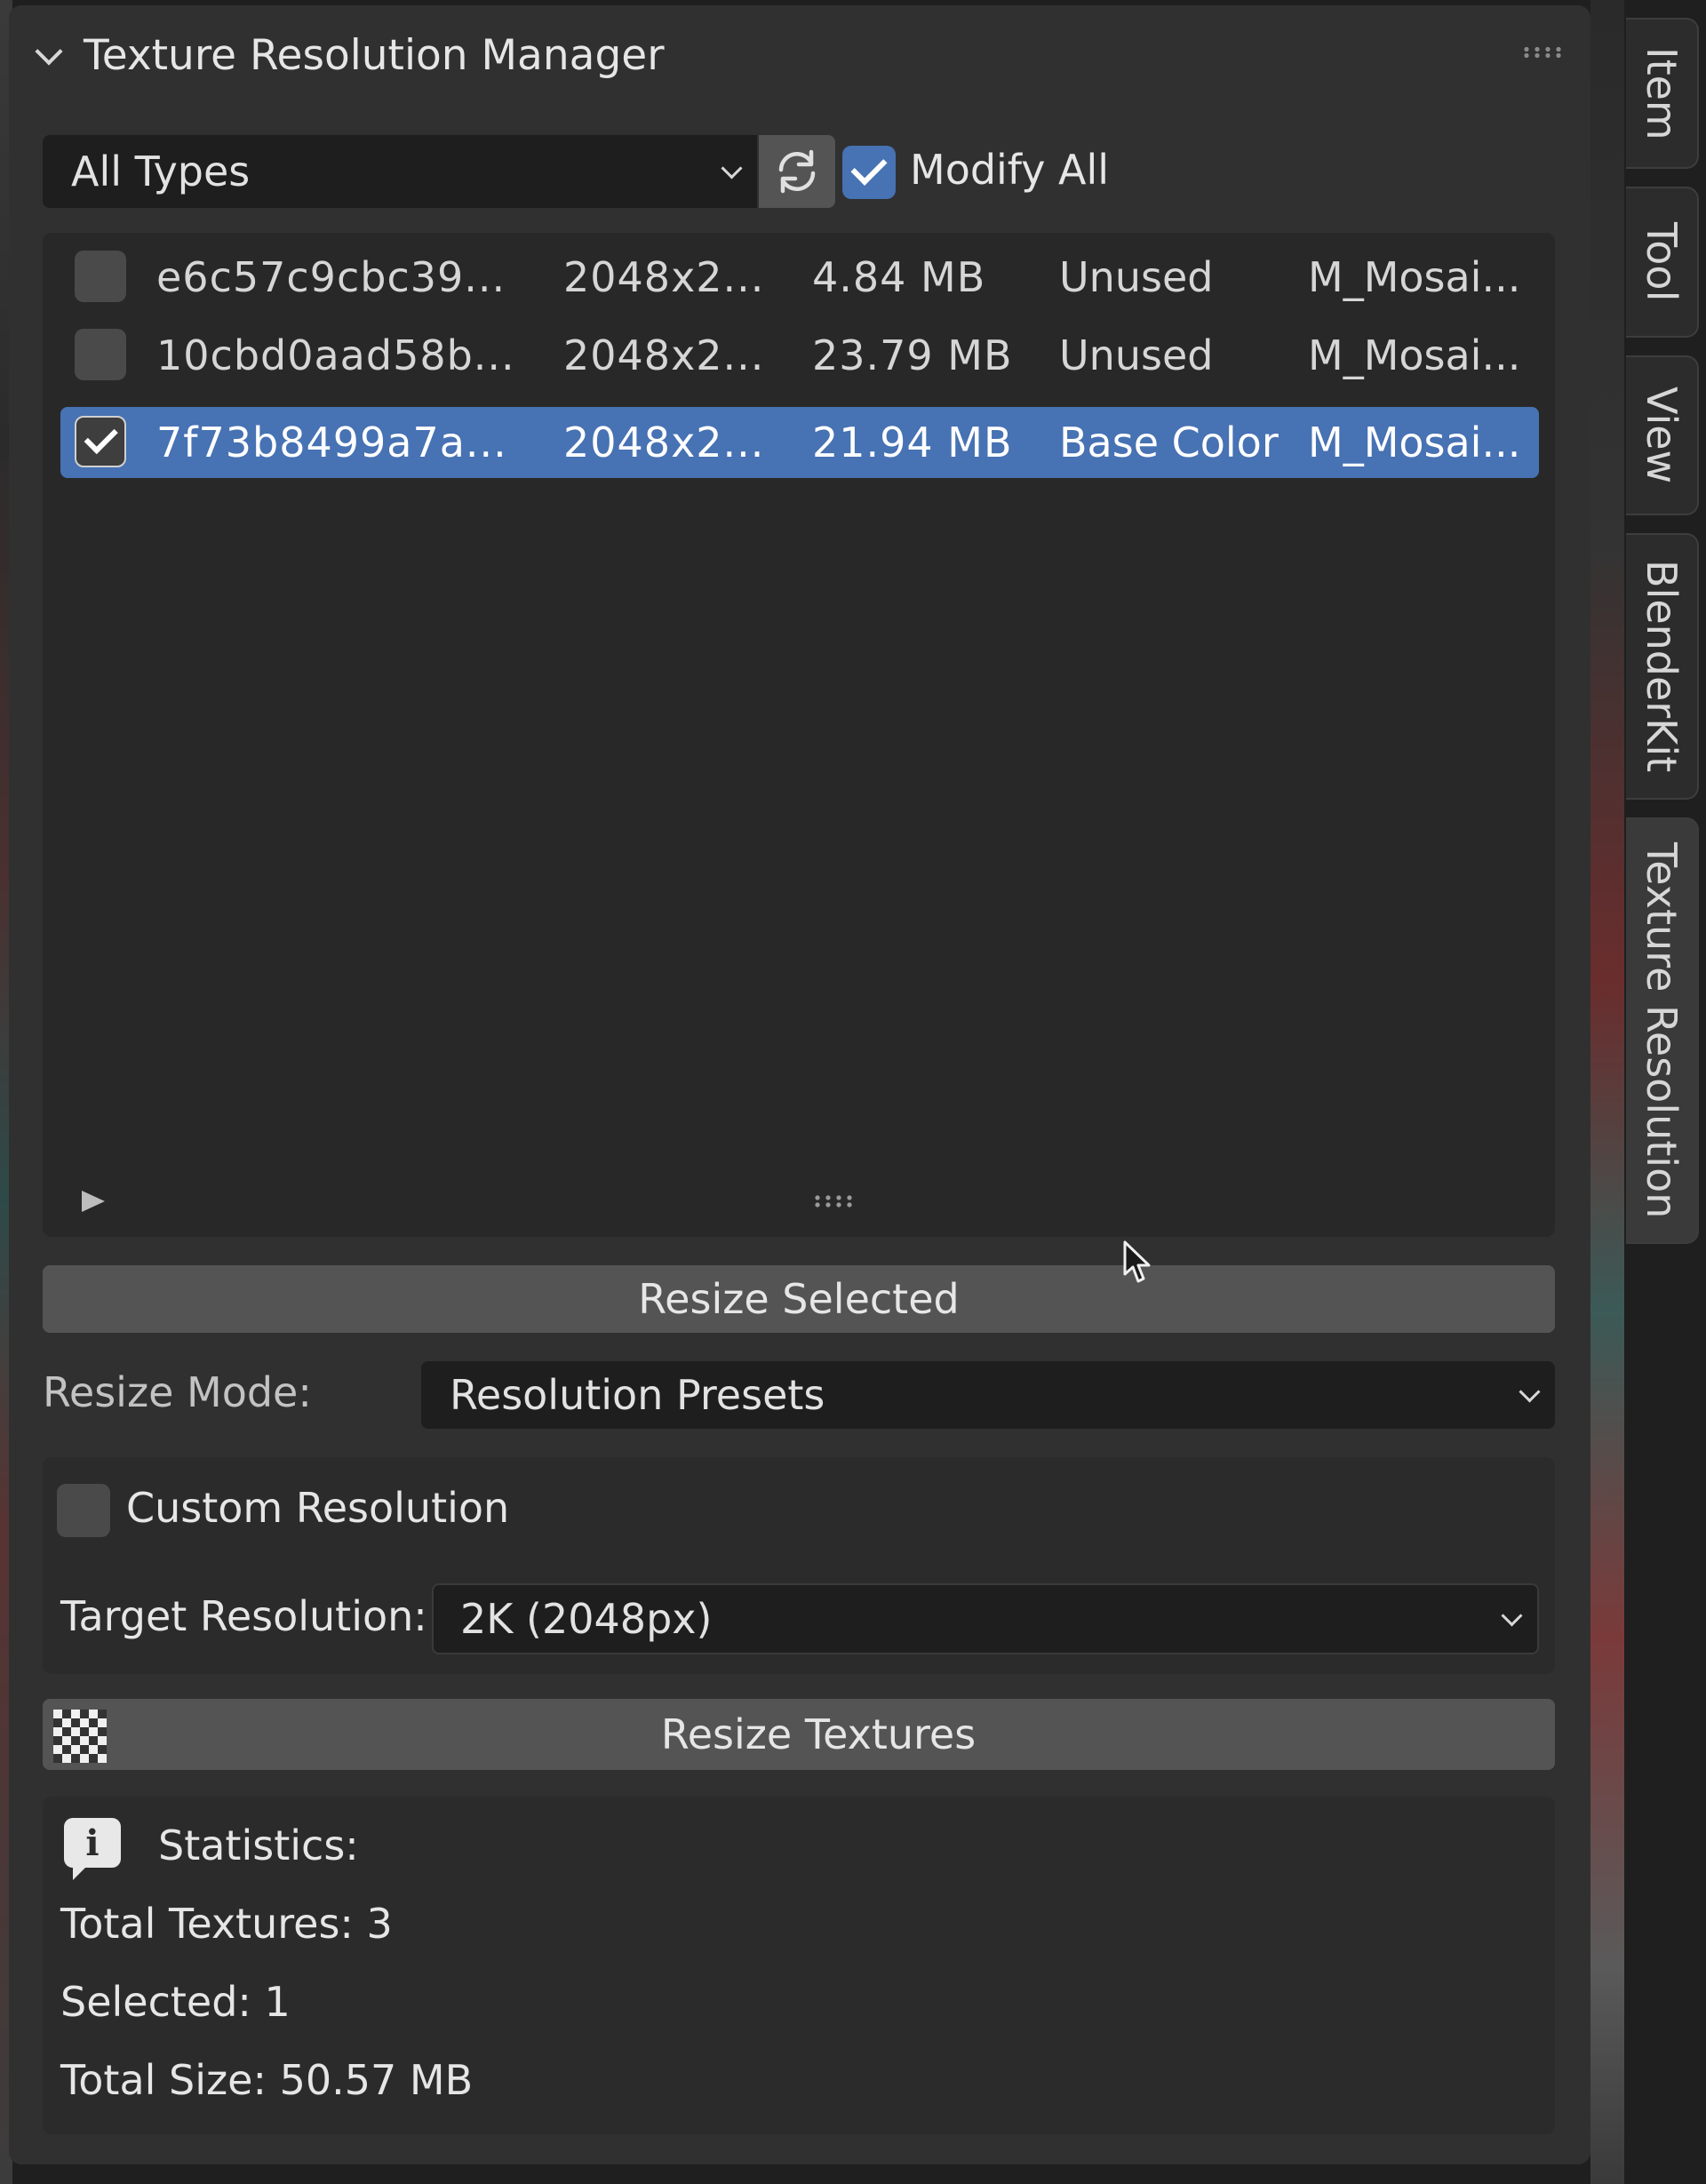 Image resolution: width=1706 pixels, height=2184 pixels. I want to click on modify-all-label: Modify All, so click(1009, 170).